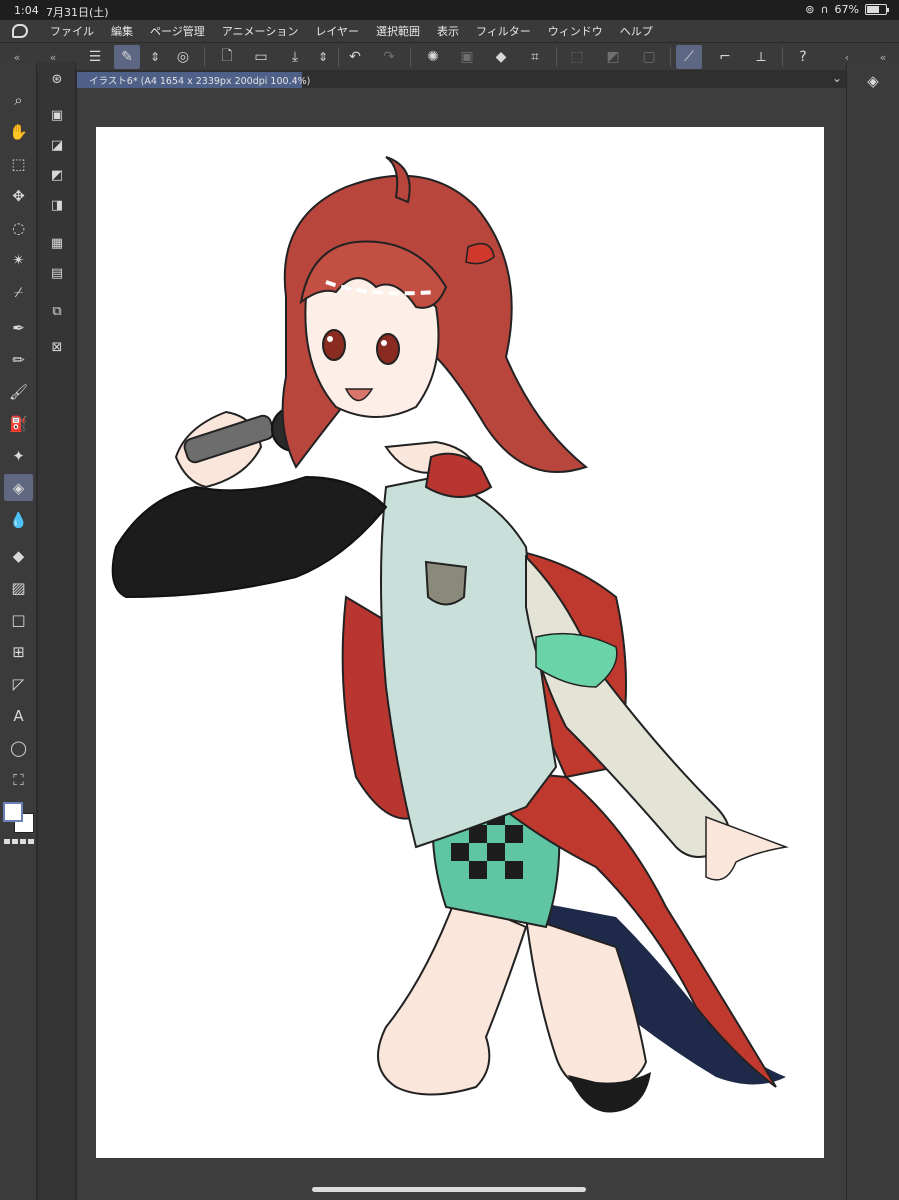 The width and height of the screenshot is (899, 1200). I want to click on lasso-icon: ◌, so click(18, 227).